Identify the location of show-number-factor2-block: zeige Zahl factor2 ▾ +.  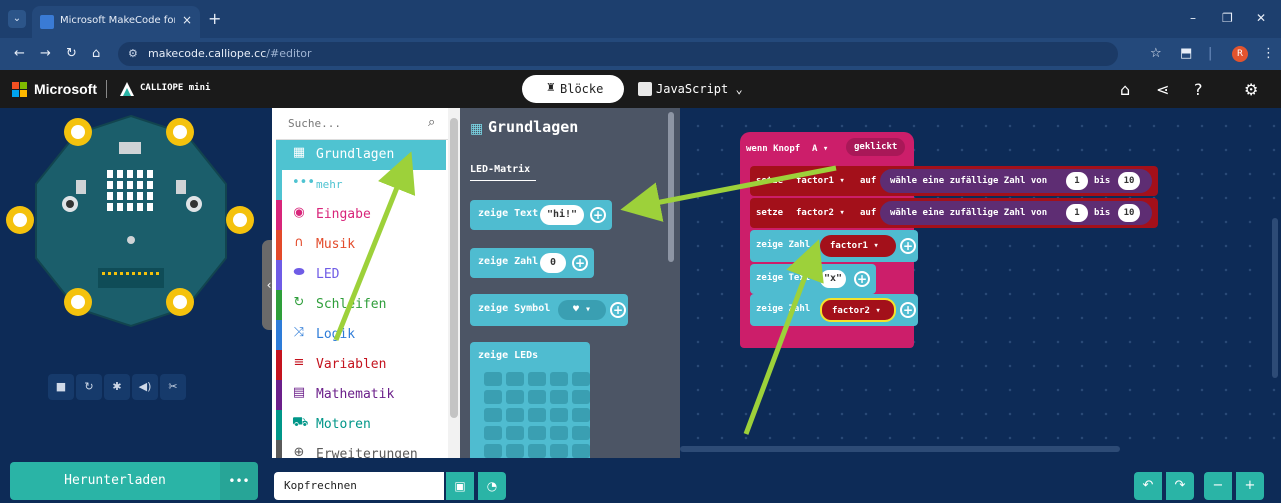
(834, 310).